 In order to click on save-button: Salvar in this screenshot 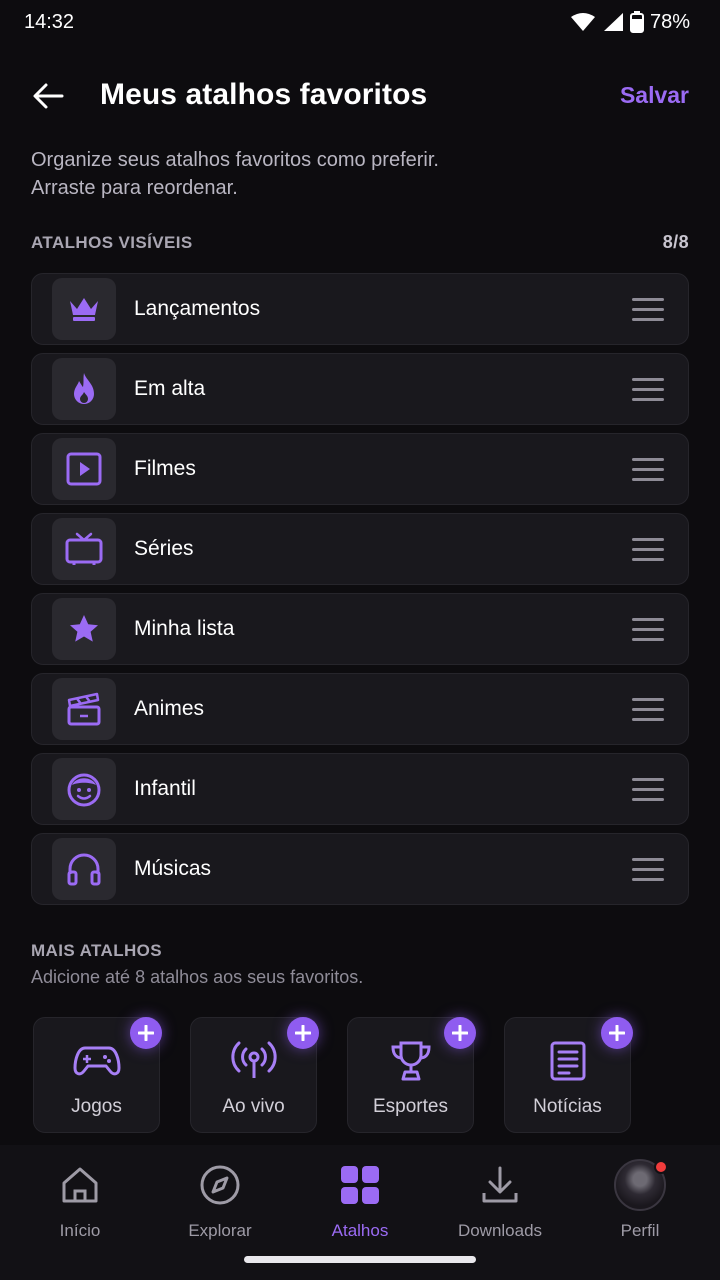, I will do `click(654, 95)`.